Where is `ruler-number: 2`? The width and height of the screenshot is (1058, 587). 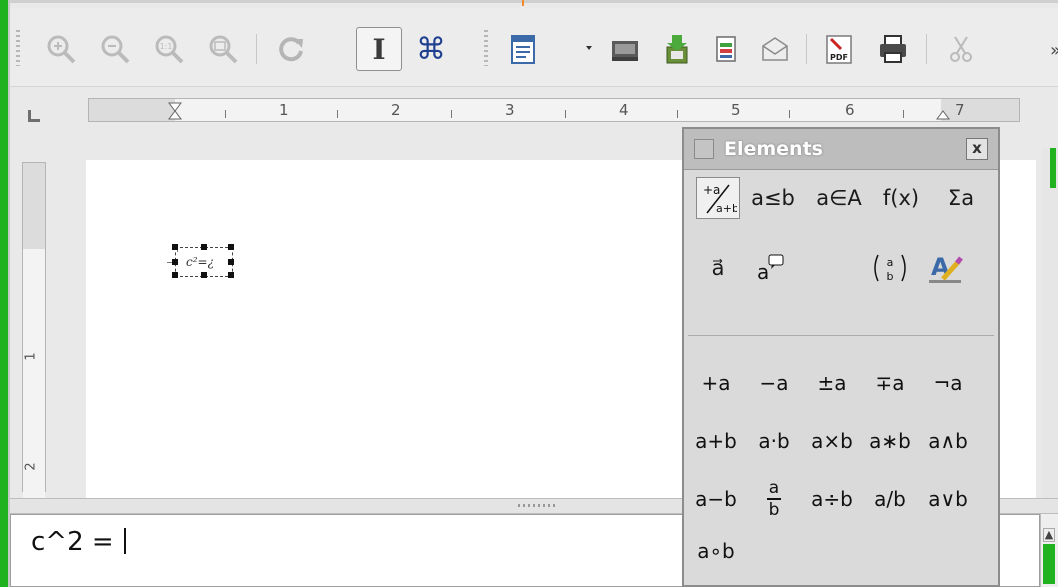 ruler-number: 2 is located at coordinates (31, 466).